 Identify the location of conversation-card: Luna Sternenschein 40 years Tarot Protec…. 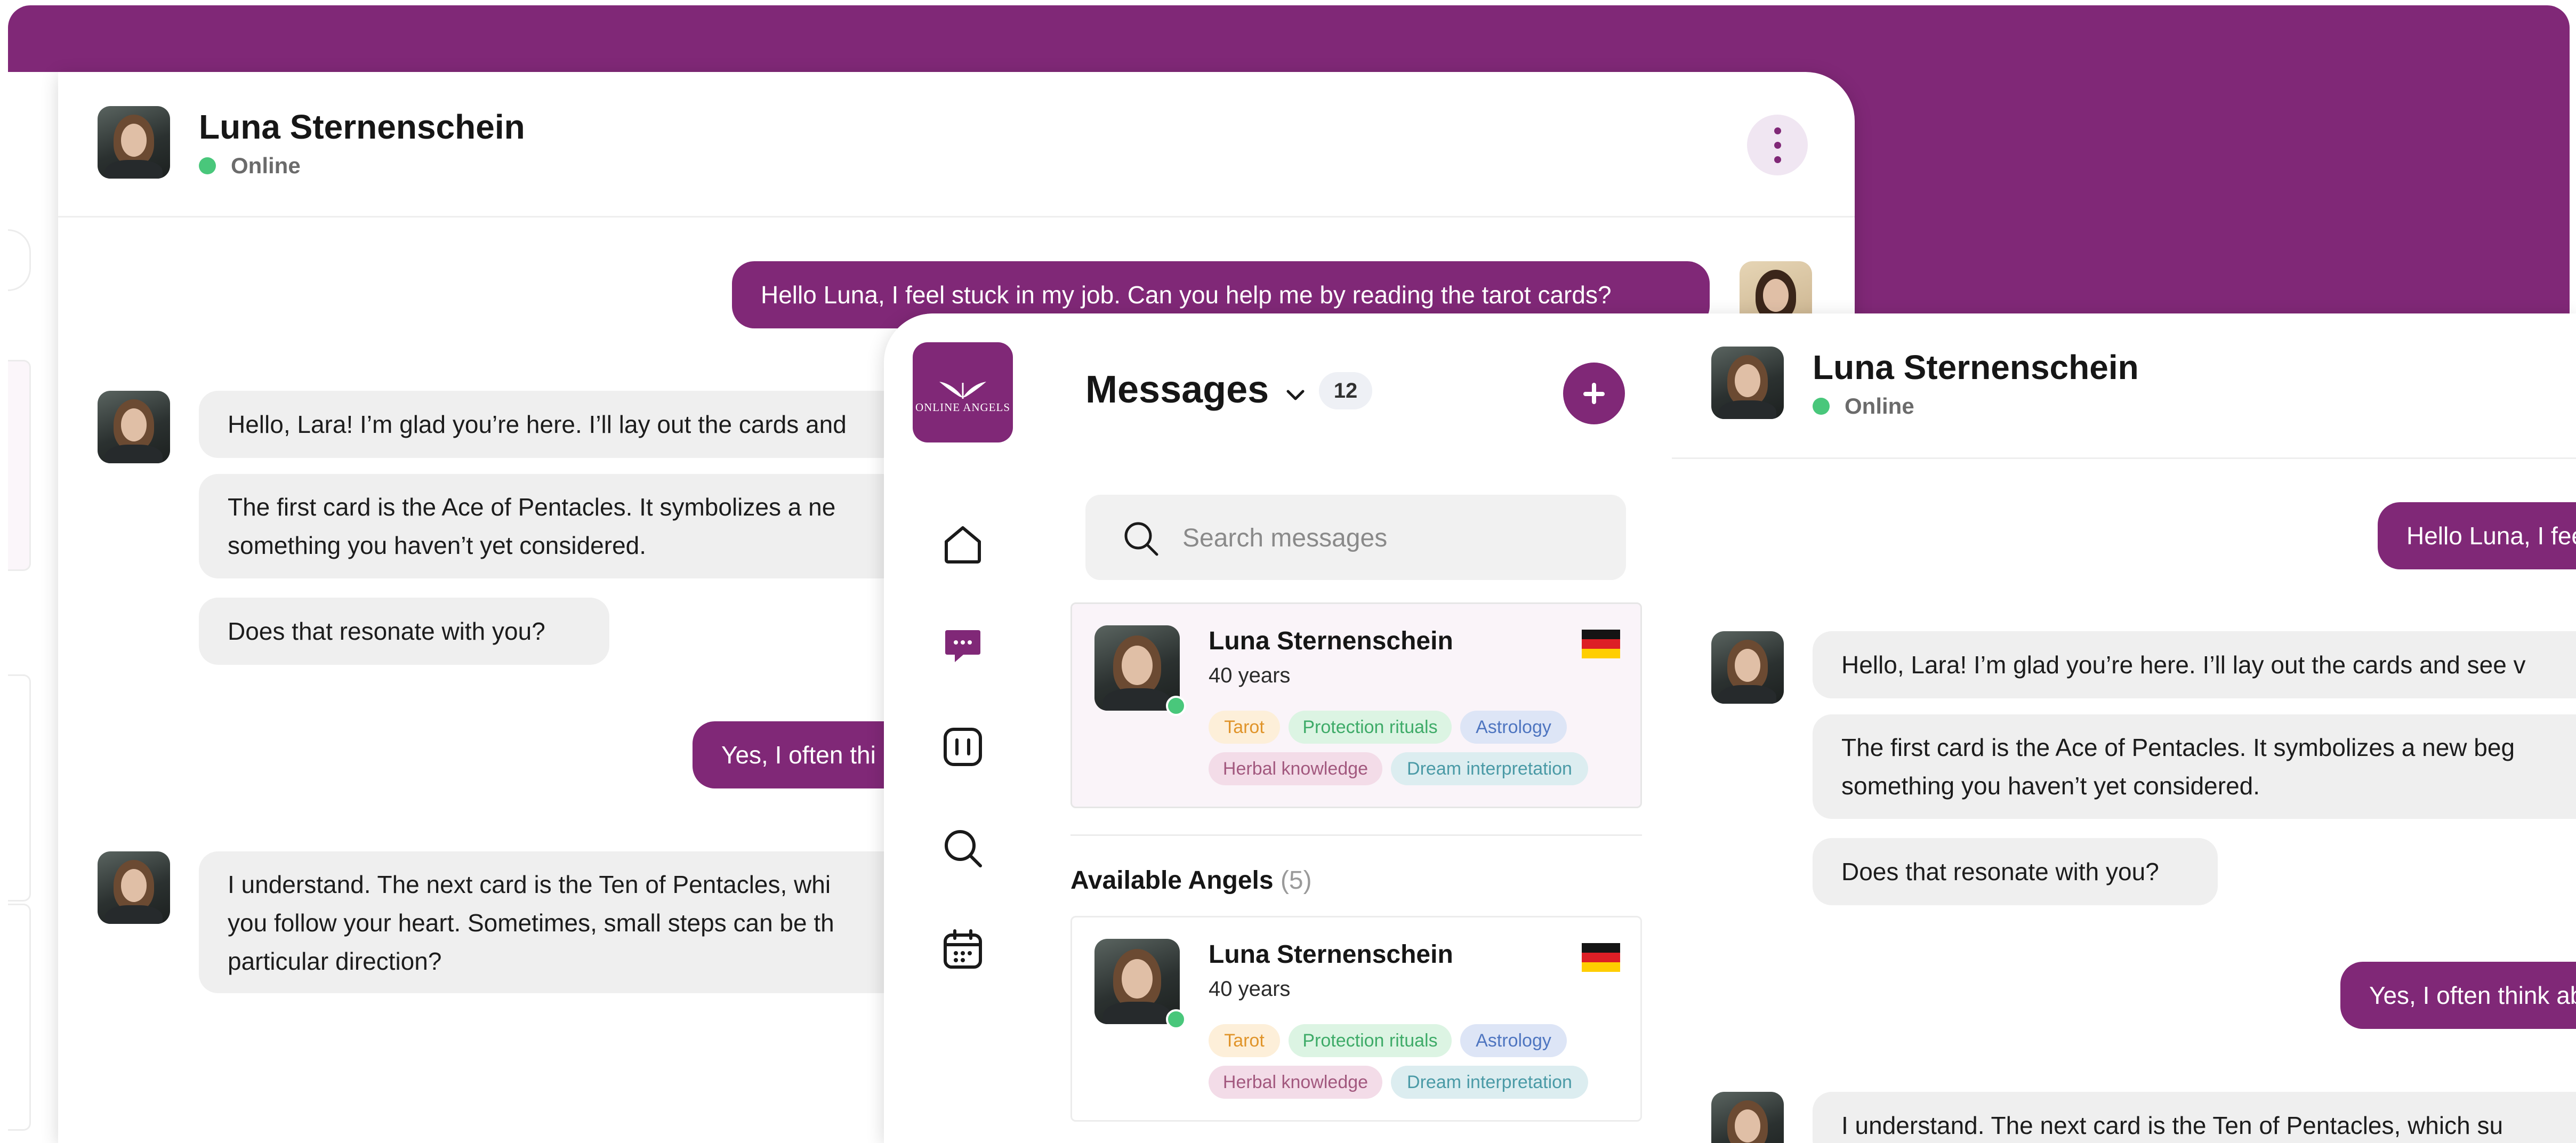
(1356, 705).